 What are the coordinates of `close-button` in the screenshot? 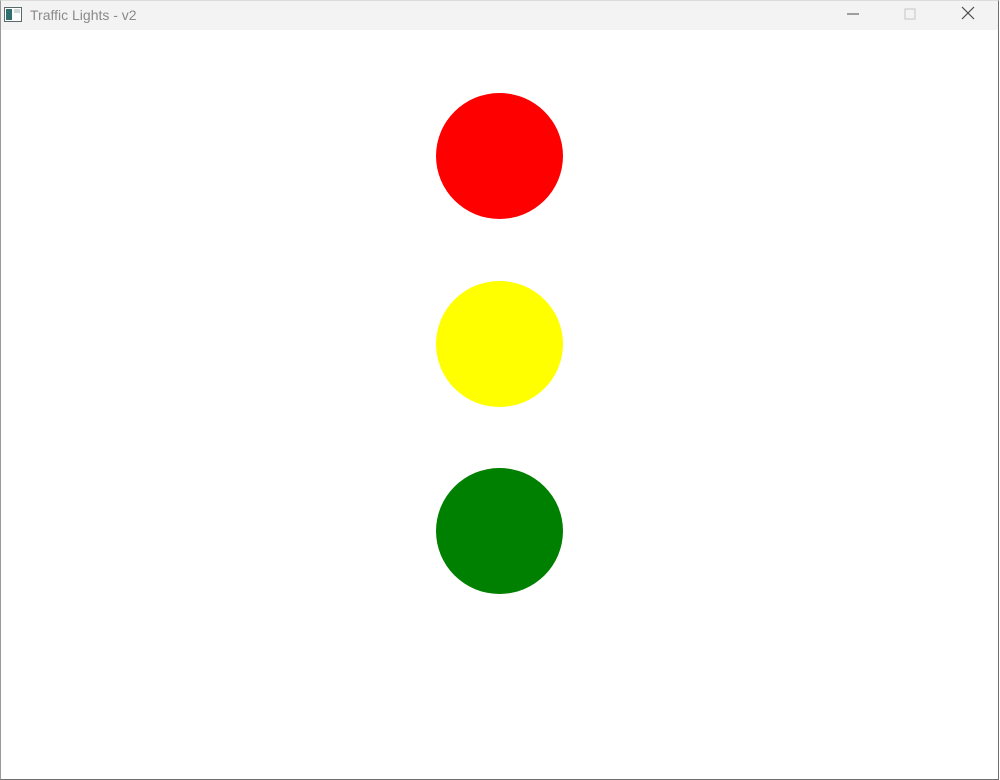 It's located at (968, 15).